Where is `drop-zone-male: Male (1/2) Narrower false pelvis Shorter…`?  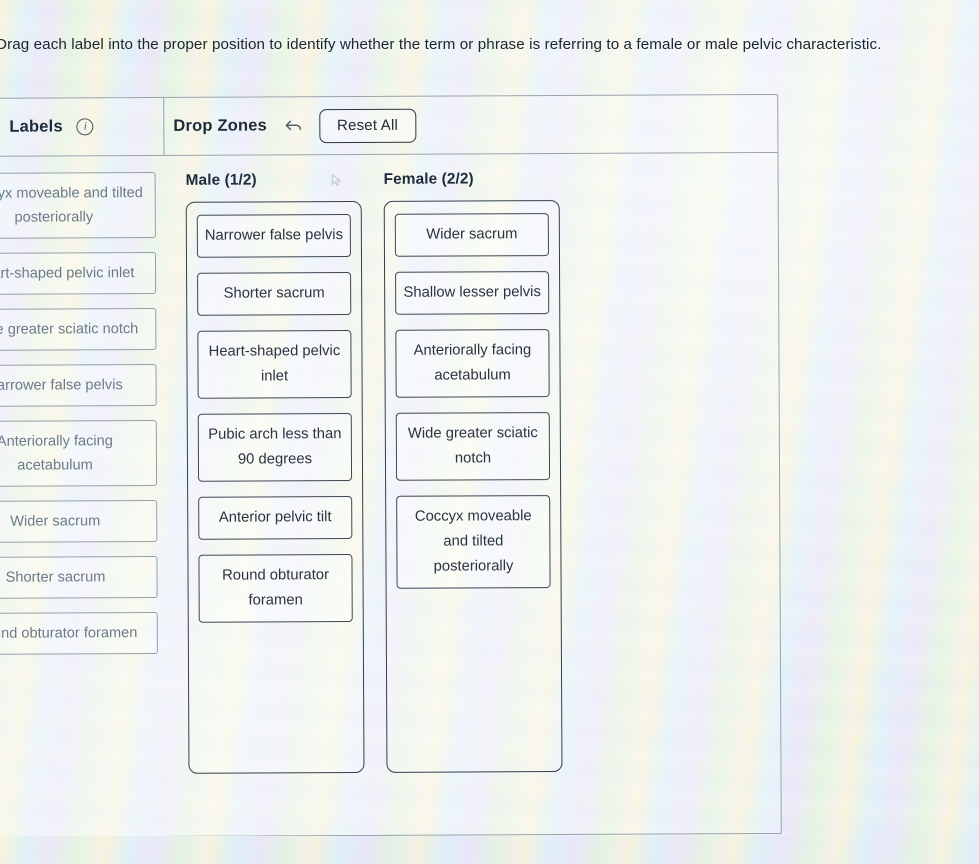
drop-zone-male: Male (1/2) Narrower false pelvis Shorter… is located at coordinates (275, 502).